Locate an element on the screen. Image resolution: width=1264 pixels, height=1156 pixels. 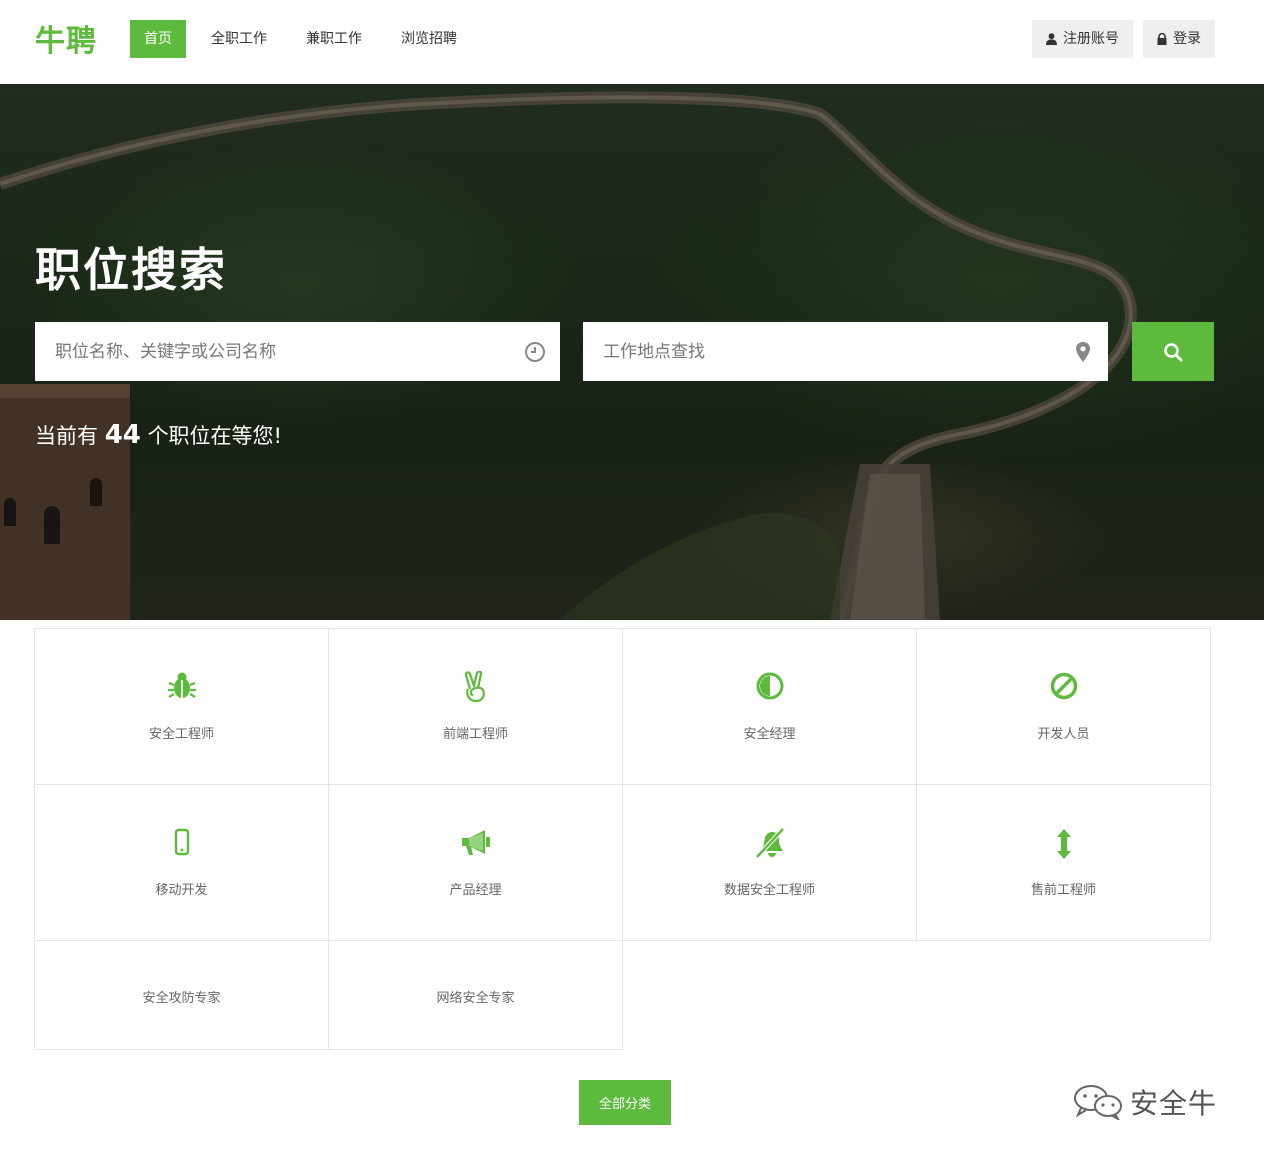
mobile-icon is located at coordinates (181, 842).